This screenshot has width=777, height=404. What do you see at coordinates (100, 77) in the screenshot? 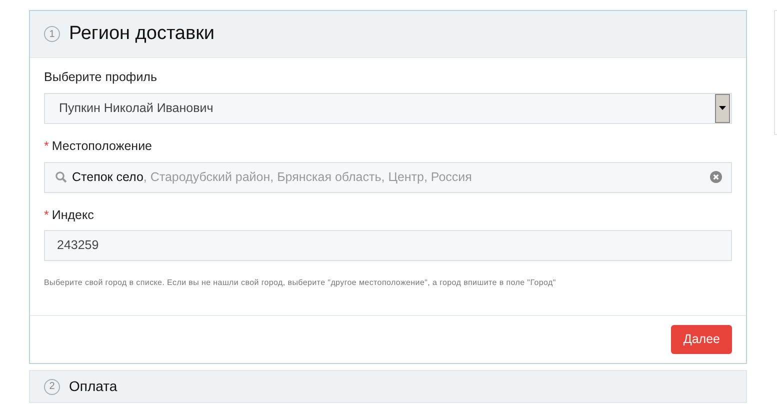
I see `field-label: Выберите профиль` at bounding box center [100, 77].